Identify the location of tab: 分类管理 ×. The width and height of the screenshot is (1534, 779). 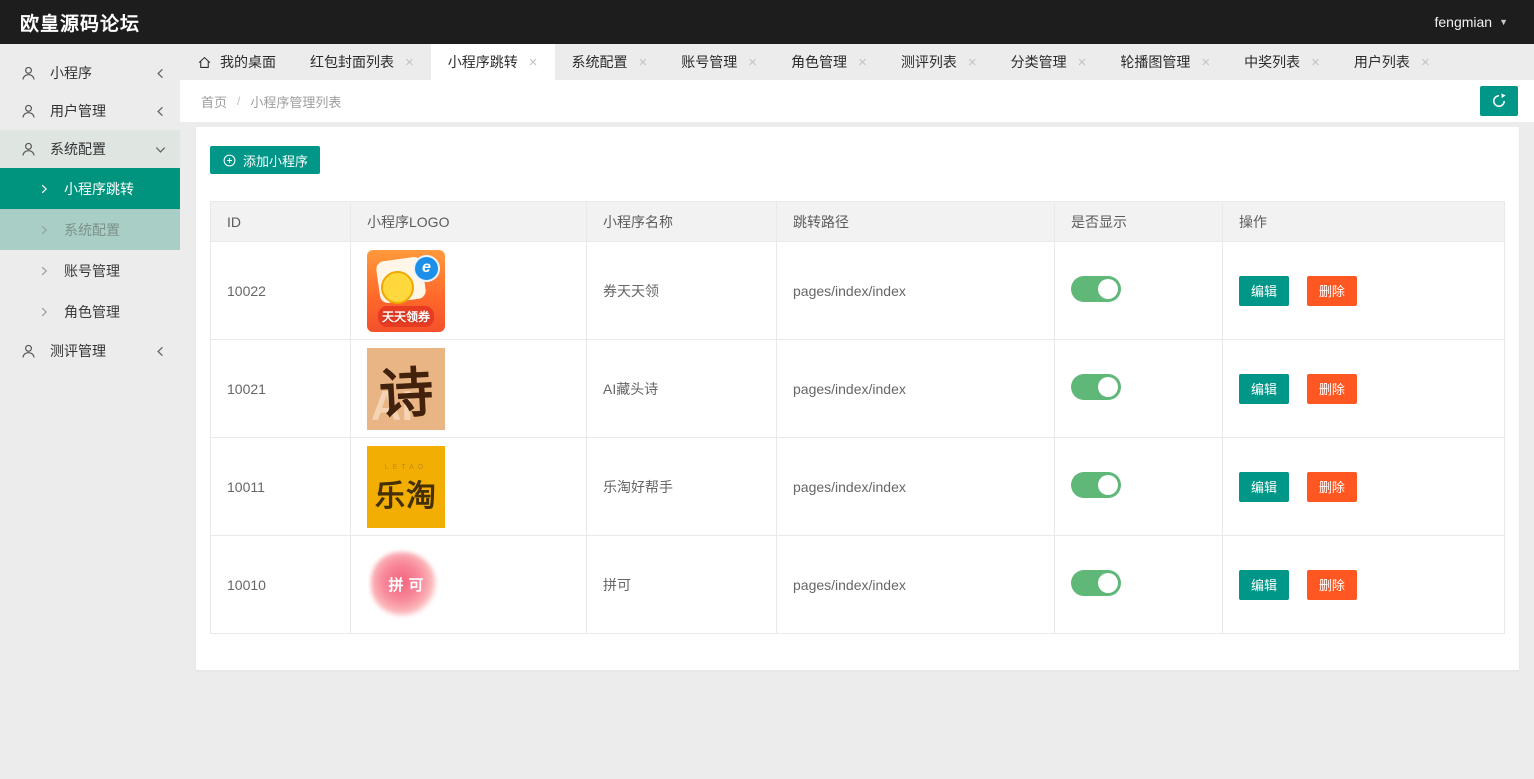
(1049, 62).